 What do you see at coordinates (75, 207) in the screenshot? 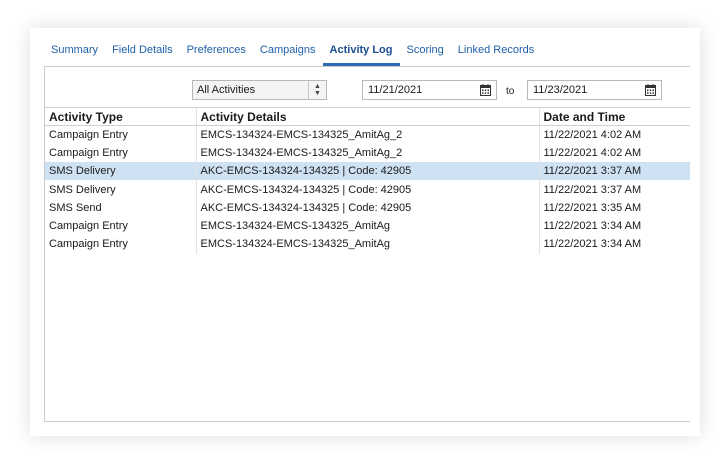
I see `cell-activity-type: SMS Send` at bounding box center [75, 207].